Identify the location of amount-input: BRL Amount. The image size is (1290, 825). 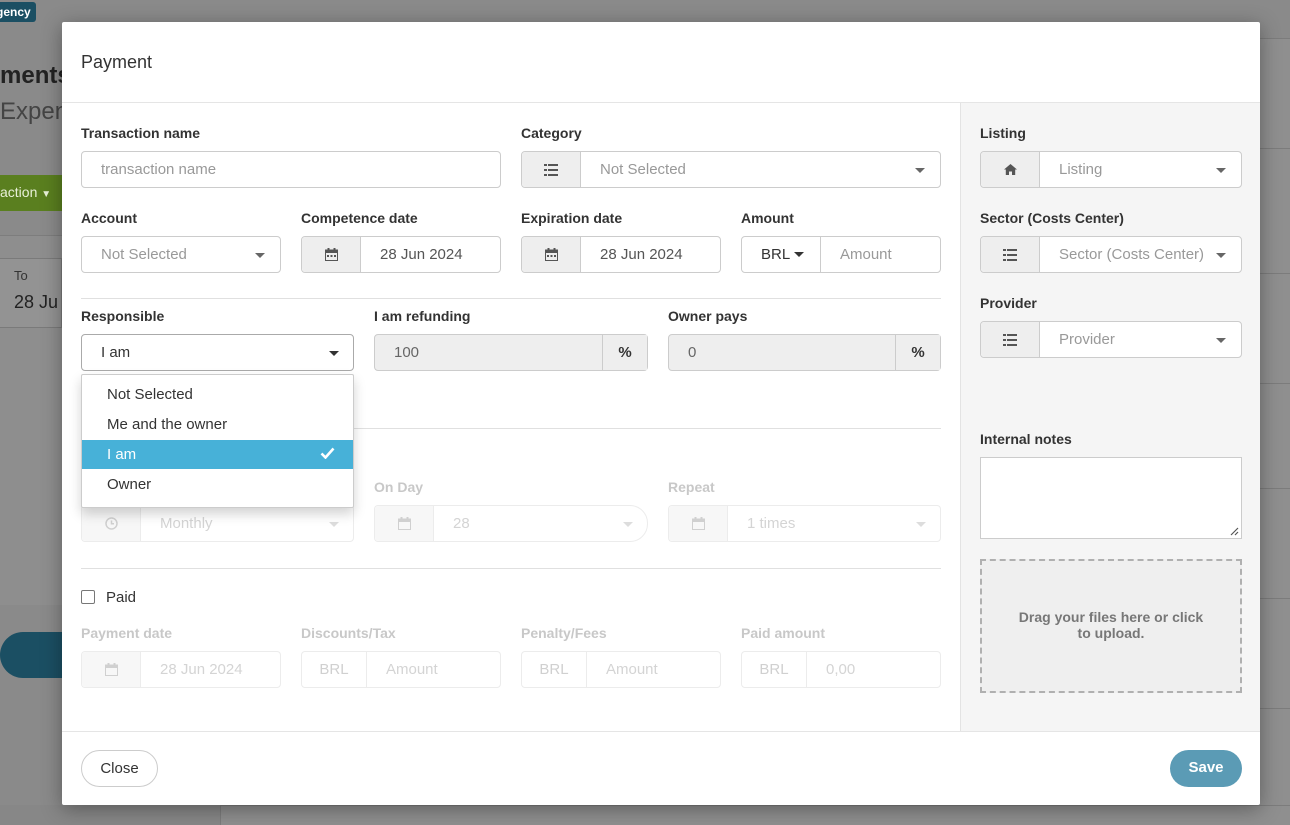
(841, 254).